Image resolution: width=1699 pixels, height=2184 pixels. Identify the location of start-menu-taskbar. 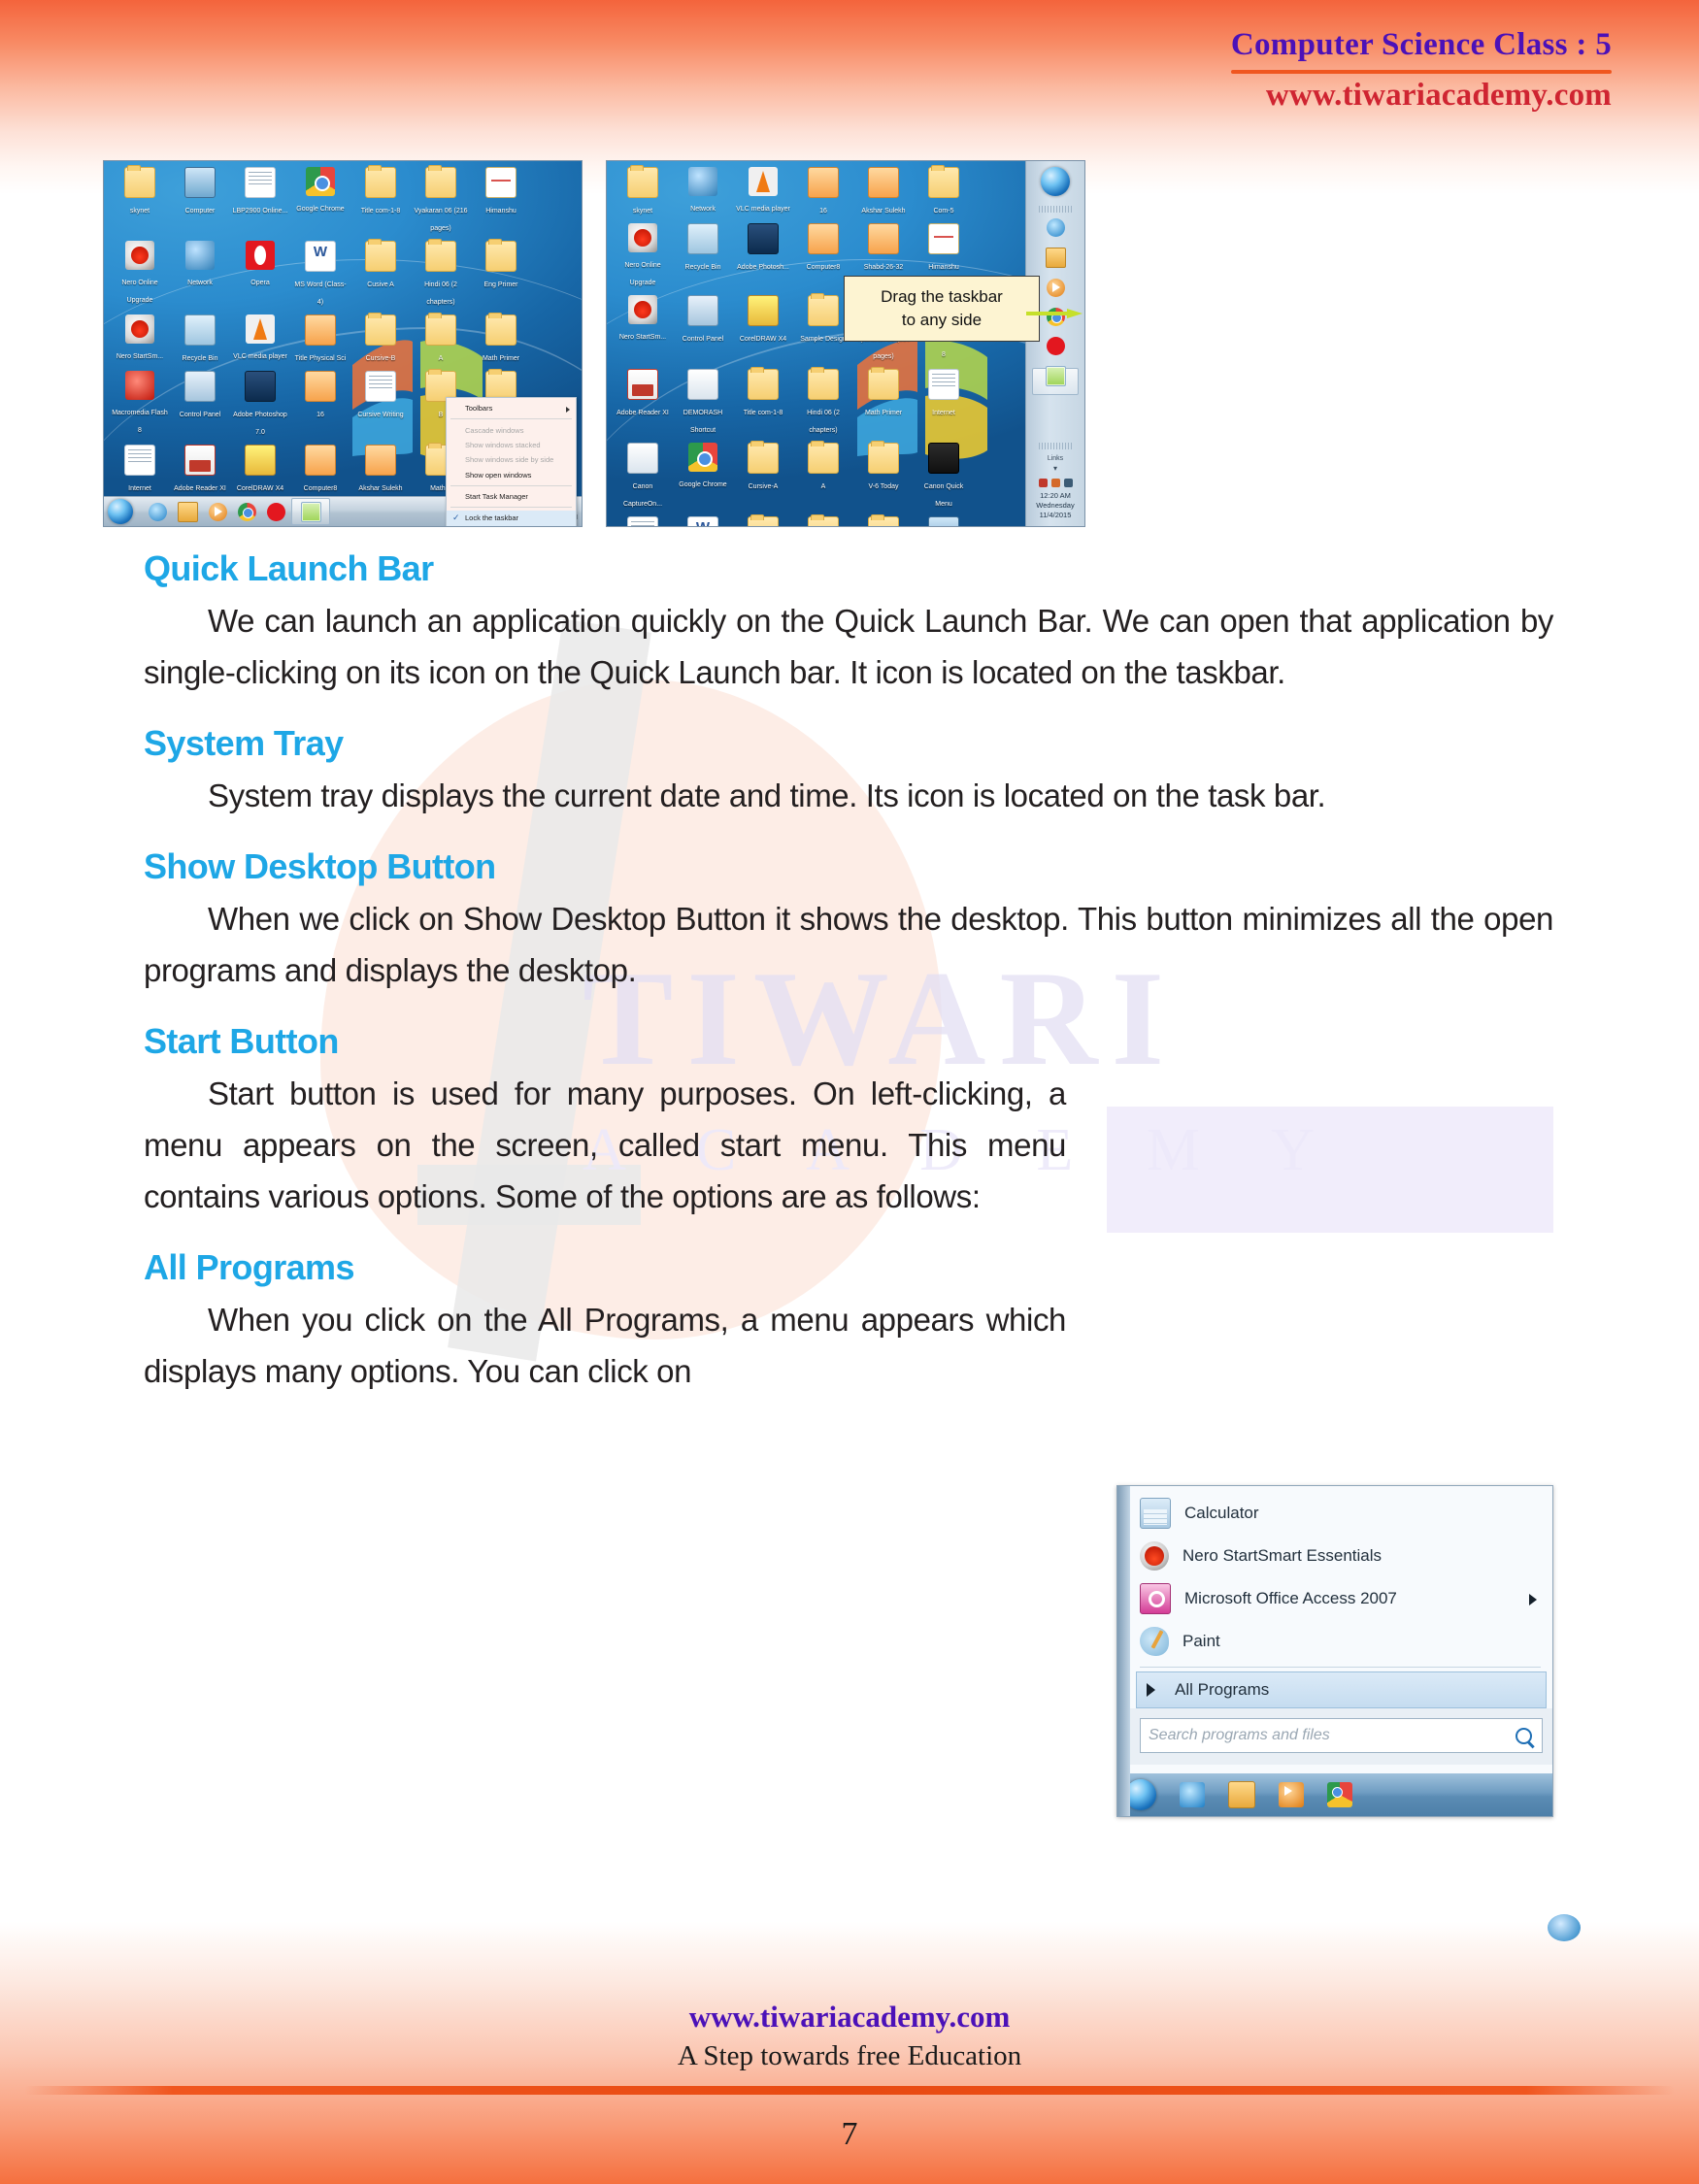
(1334, 1794).